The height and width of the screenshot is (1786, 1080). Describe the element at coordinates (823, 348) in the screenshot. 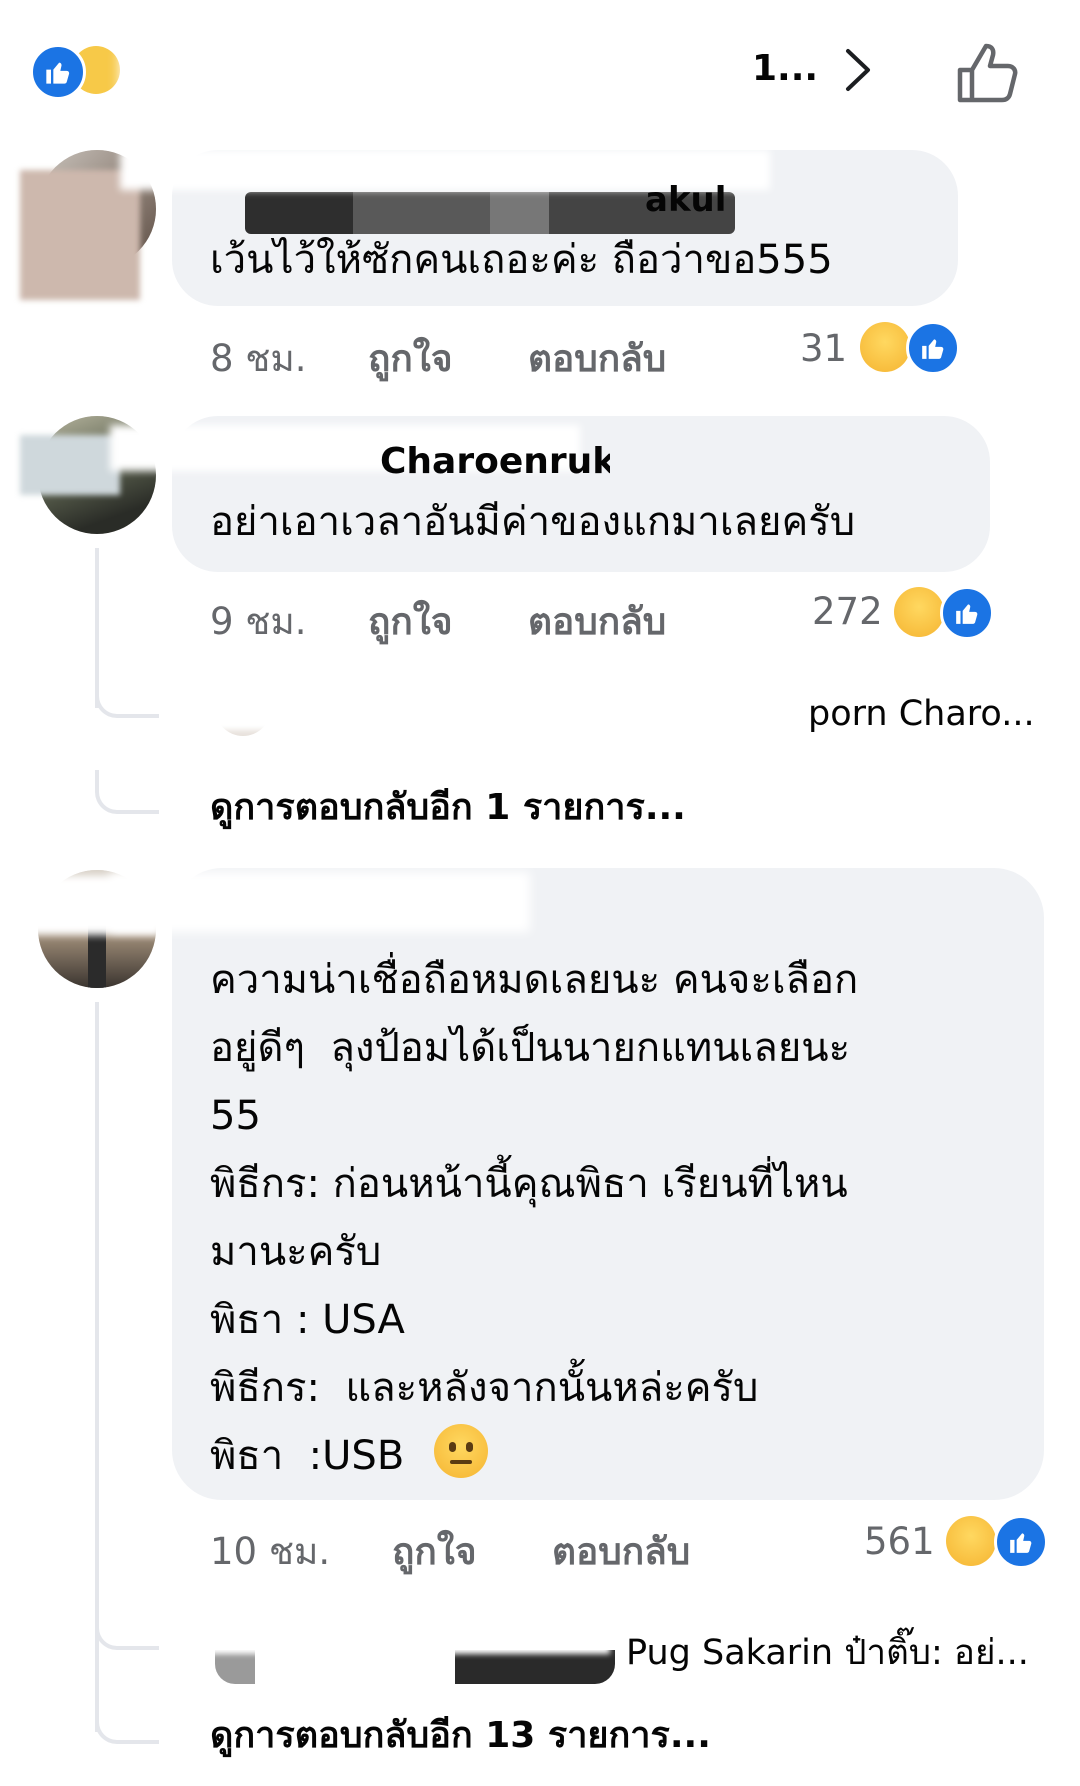

I see `reaction-count: 31` at that location.